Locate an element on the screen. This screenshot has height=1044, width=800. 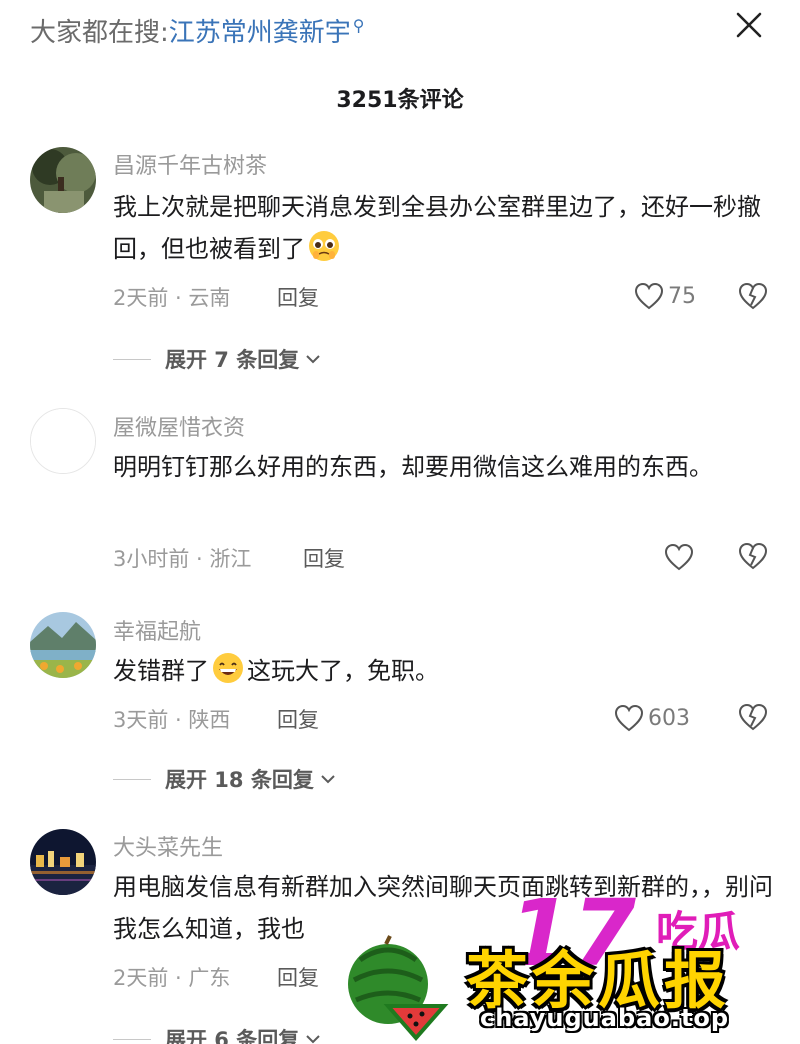
pleading-face-emoji-icon is located at coordinates (324, 246).